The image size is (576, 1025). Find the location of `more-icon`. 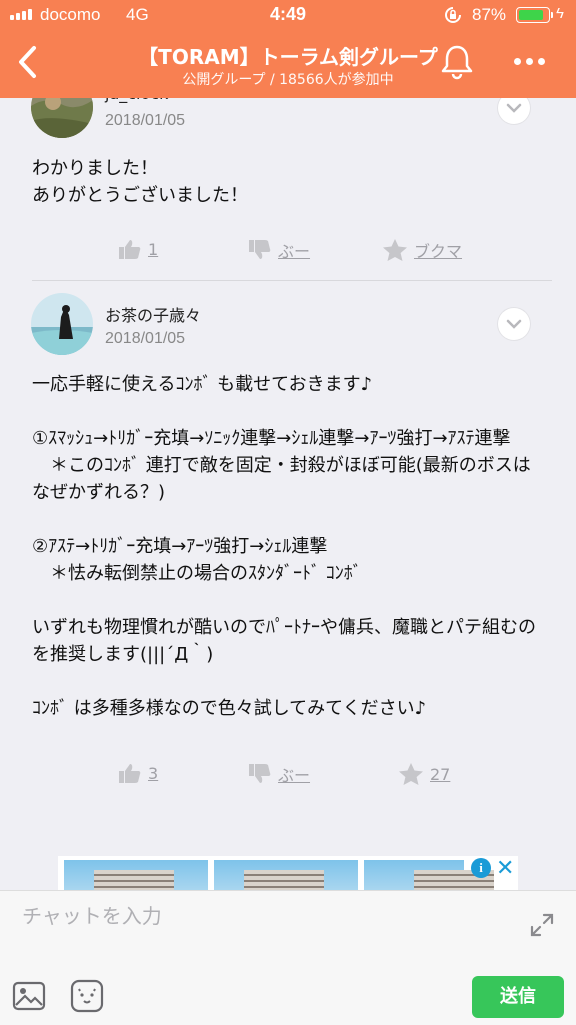

more-icon is located at coordinates (529, 61).